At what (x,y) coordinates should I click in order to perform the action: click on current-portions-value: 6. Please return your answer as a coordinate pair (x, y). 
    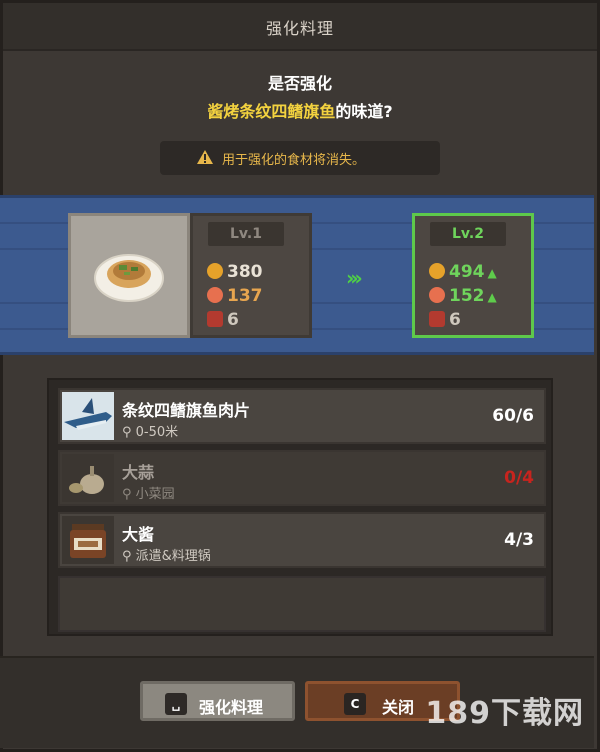
    Looking at the image, I should click on (233, 320).